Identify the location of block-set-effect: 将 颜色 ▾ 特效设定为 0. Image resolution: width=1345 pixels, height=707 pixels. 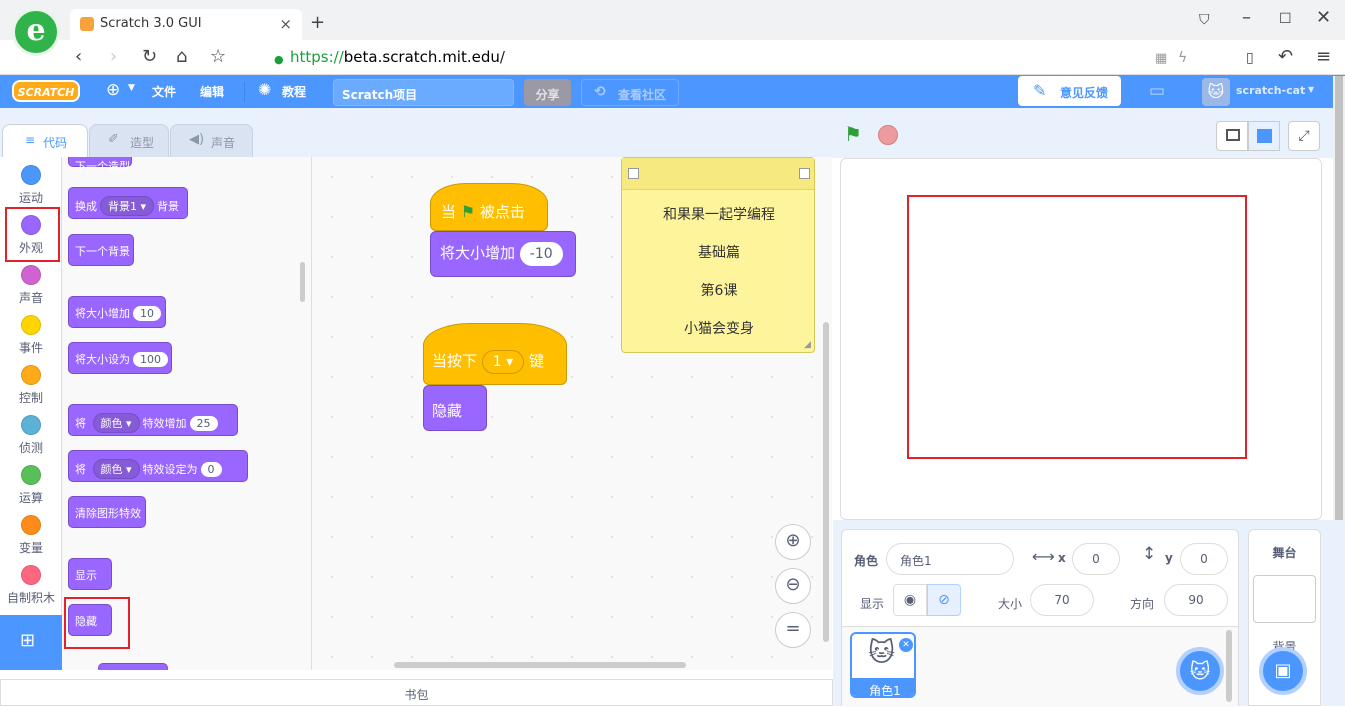
(158, 466).